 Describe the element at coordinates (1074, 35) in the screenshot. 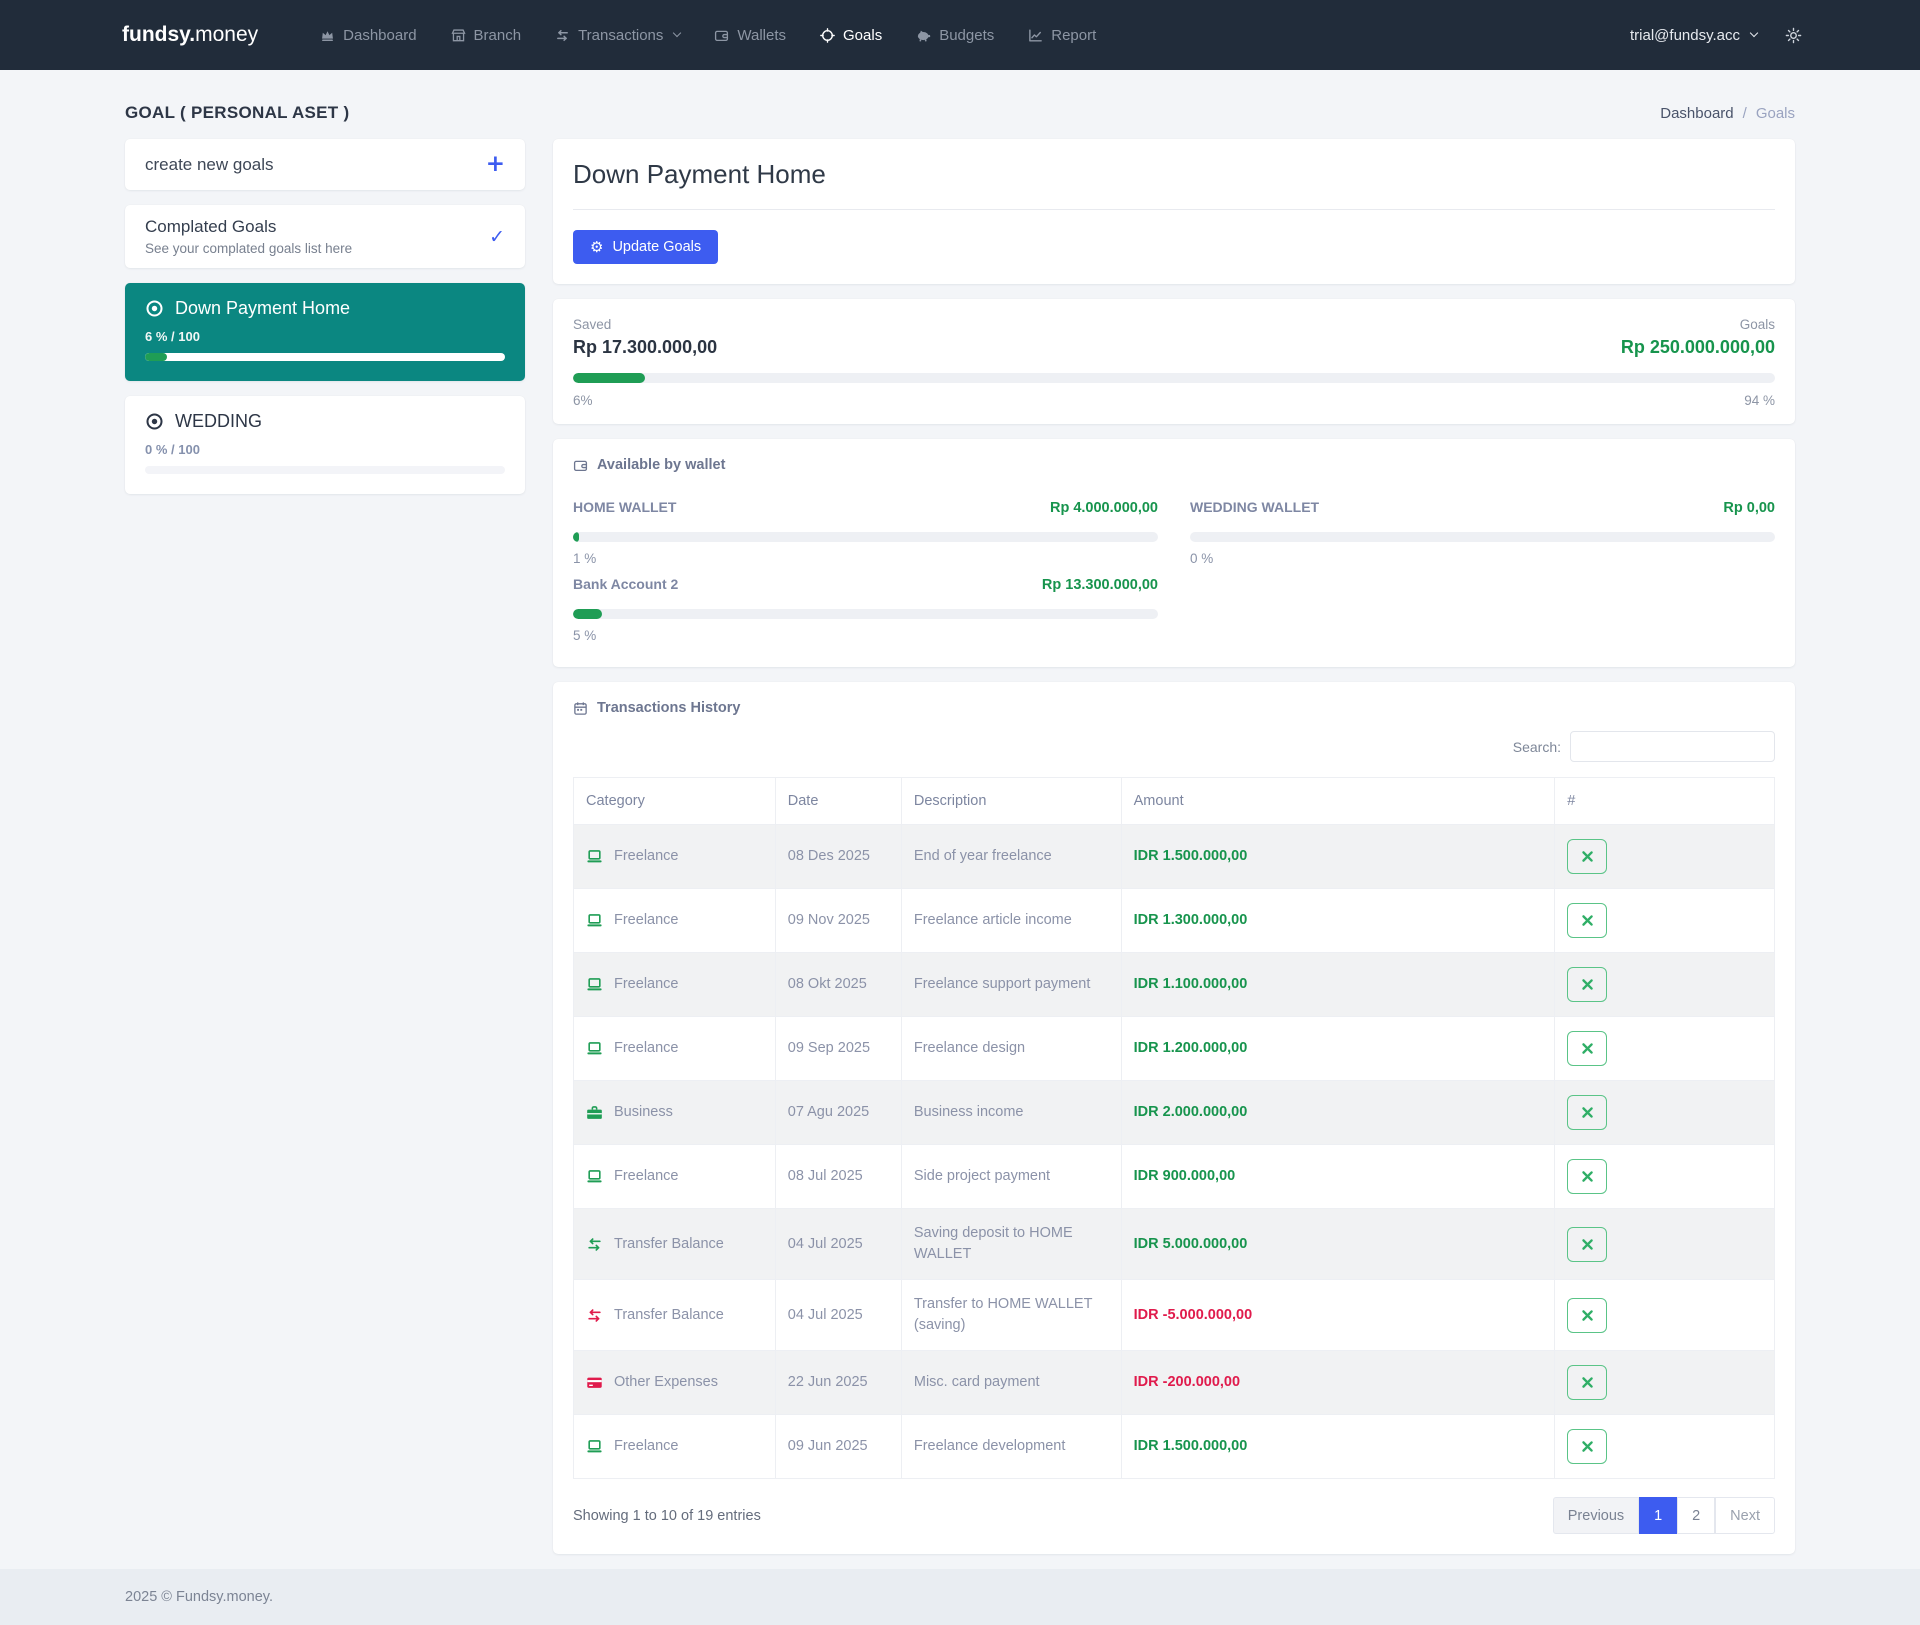

I see `nav-item-label: Report` at that location.